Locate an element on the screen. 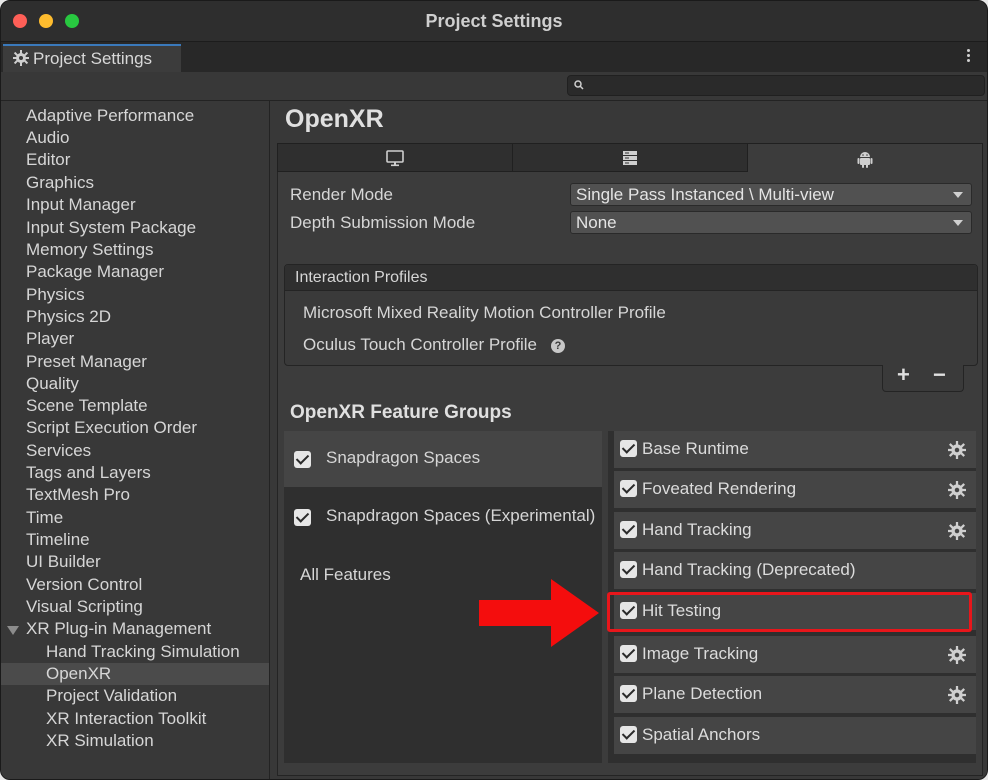 The width and height of the screenshot is (988, 780). list-item-label: Oculus Touch Controller Profile is located at coordinates (420, 344).